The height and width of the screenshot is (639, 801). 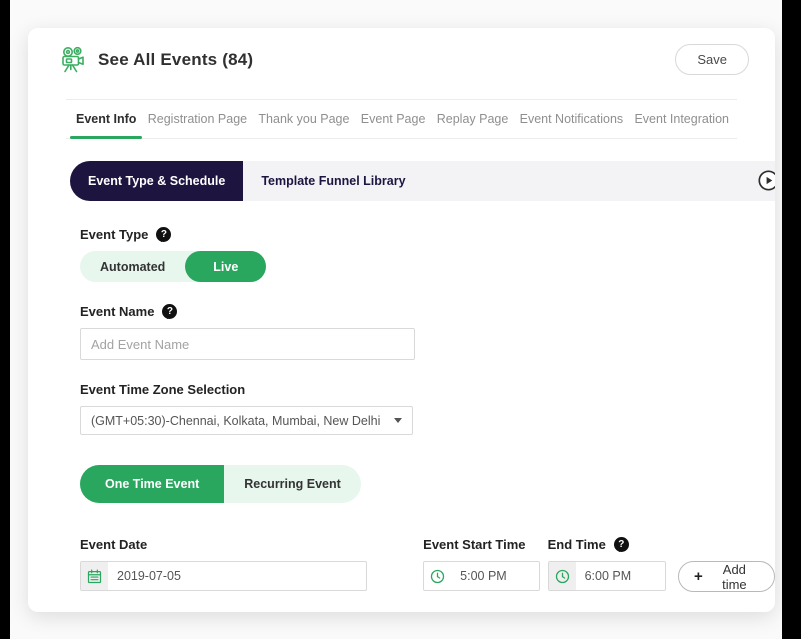 What do you see at coordinates (427, 234) in the screenshot?
I see `event-type-label-row: Event Type ?` at bounding box center [427, 234].